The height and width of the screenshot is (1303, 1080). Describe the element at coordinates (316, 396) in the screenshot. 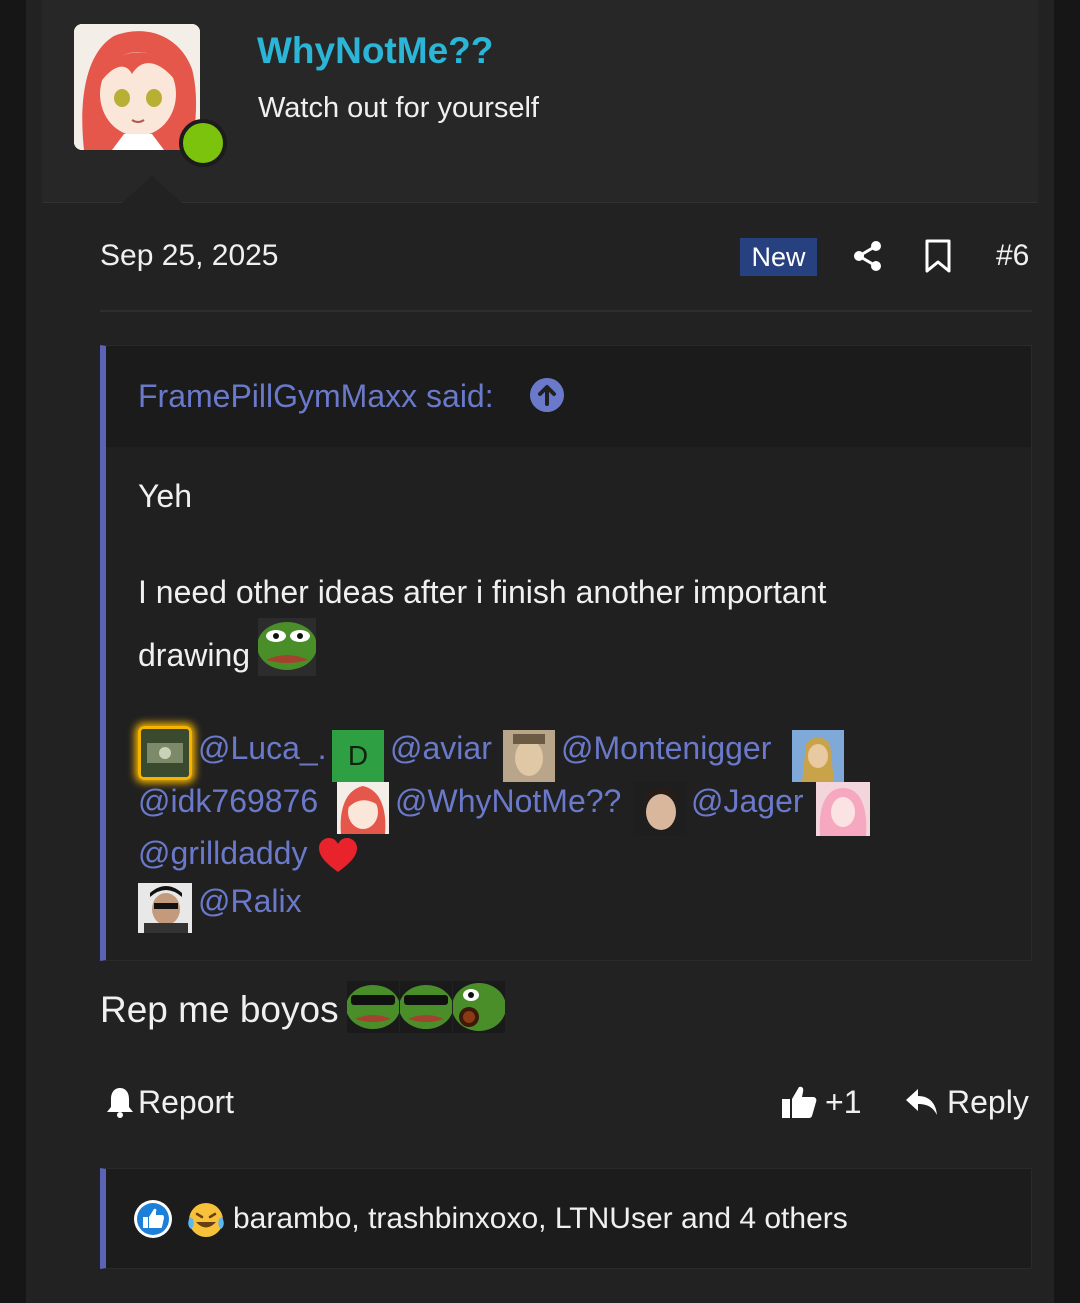

I see `quote-author-link: FramePillGymMaxx said:` at that location.